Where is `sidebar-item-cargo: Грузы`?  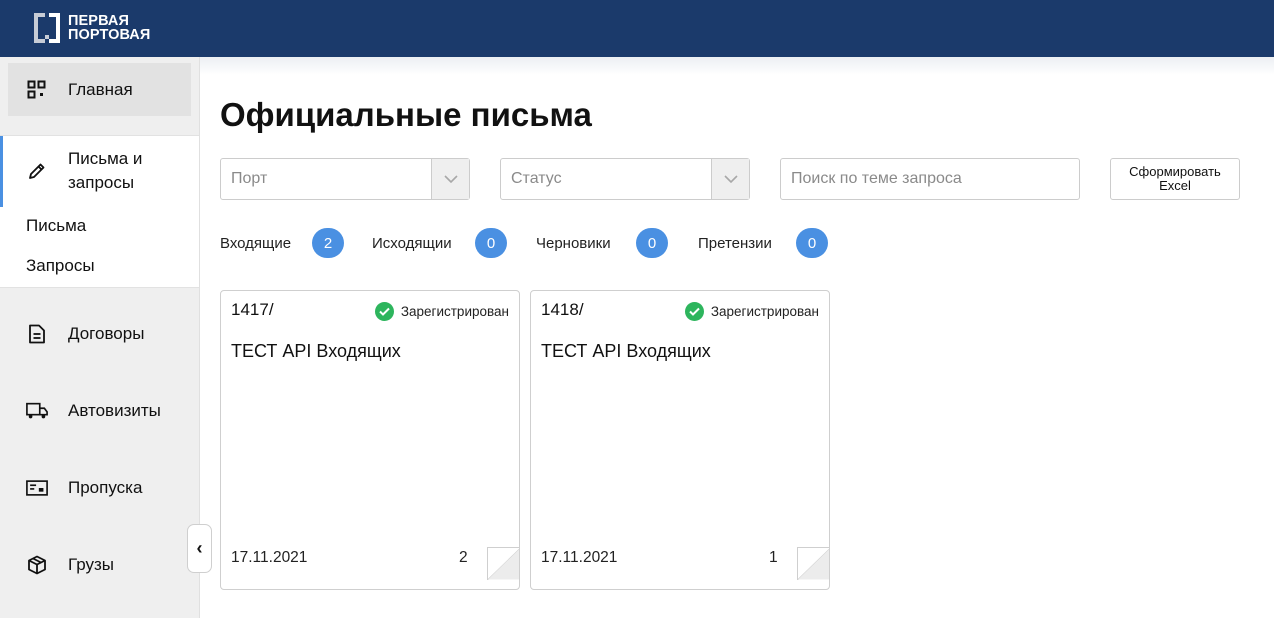
sidebar-item-cargo: Грузы is located at coordinates (99, 565).